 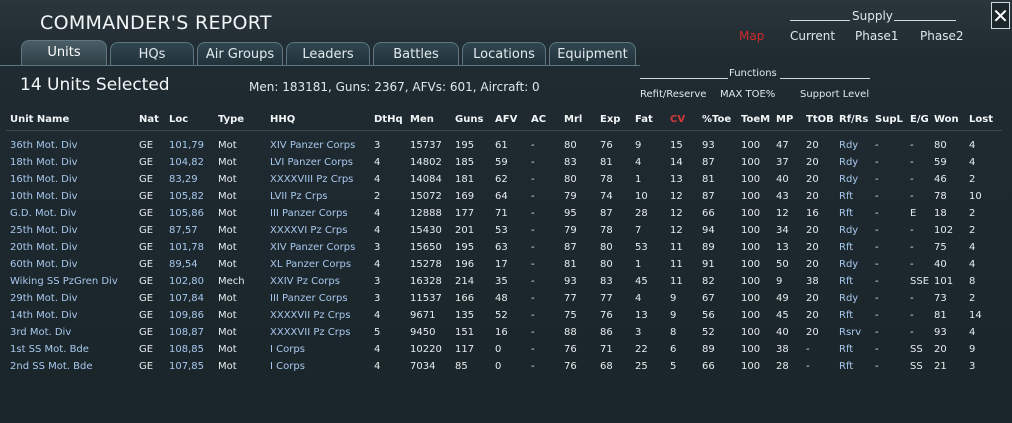 I want to click on column-header-won: Won, so click(x=946, y=119).